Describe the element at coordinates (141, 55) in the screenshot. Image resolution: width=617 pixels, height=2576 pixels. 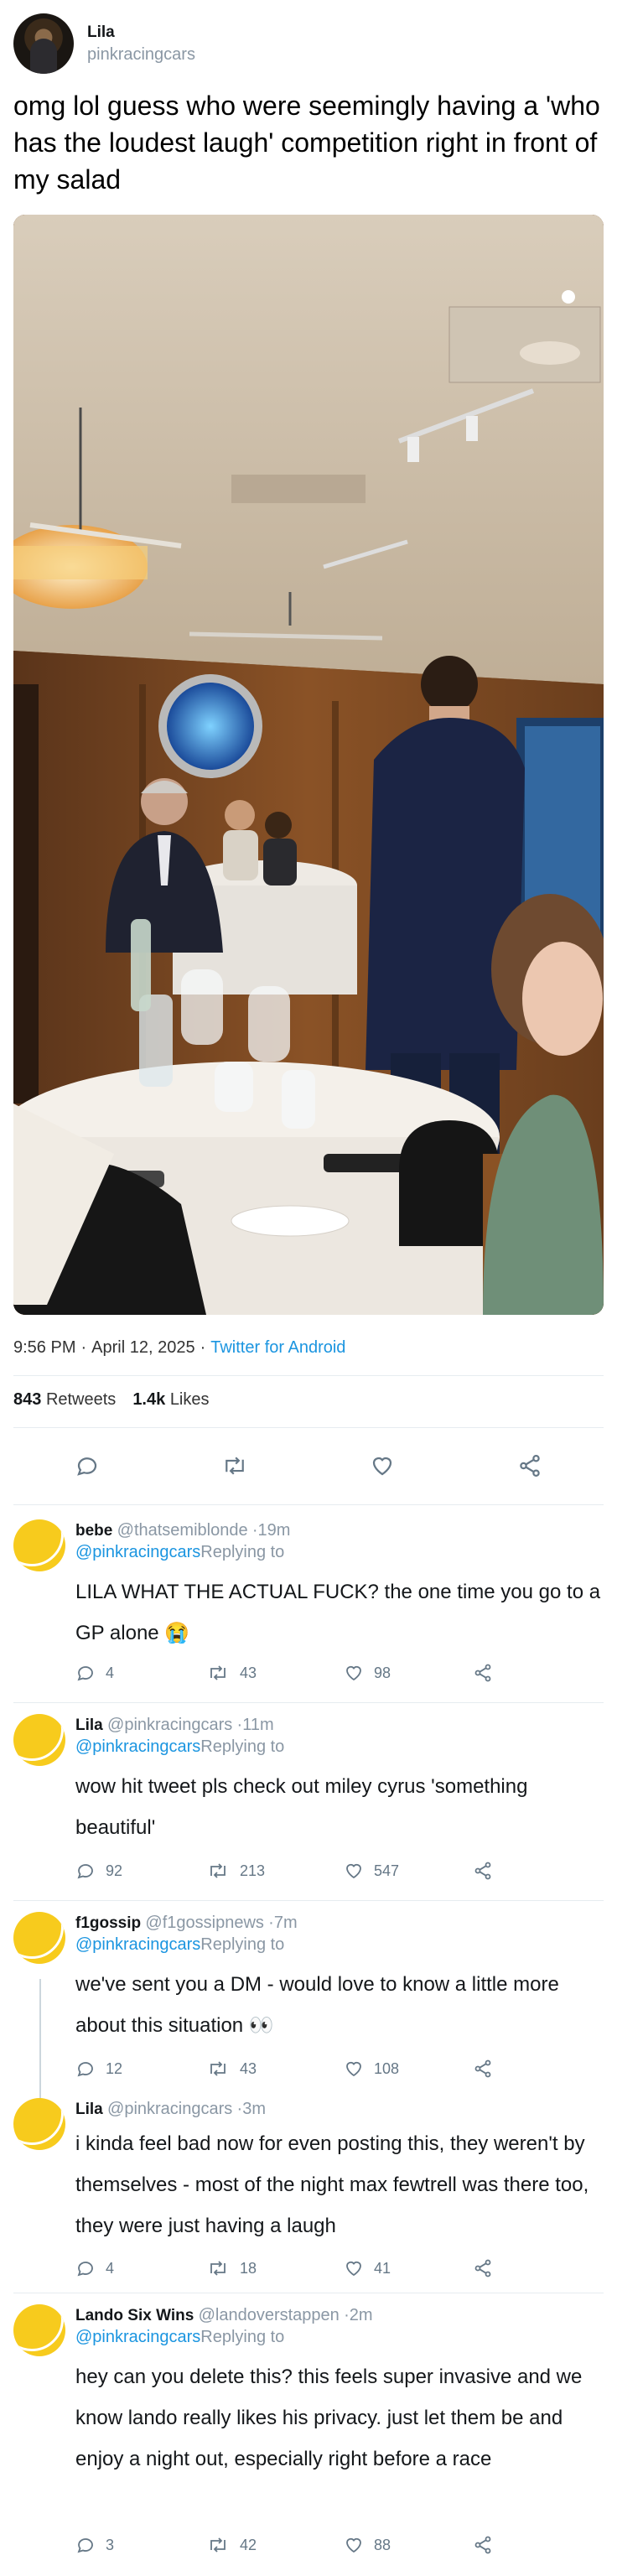
I see `author-handle: pinkracingcars` at that location.